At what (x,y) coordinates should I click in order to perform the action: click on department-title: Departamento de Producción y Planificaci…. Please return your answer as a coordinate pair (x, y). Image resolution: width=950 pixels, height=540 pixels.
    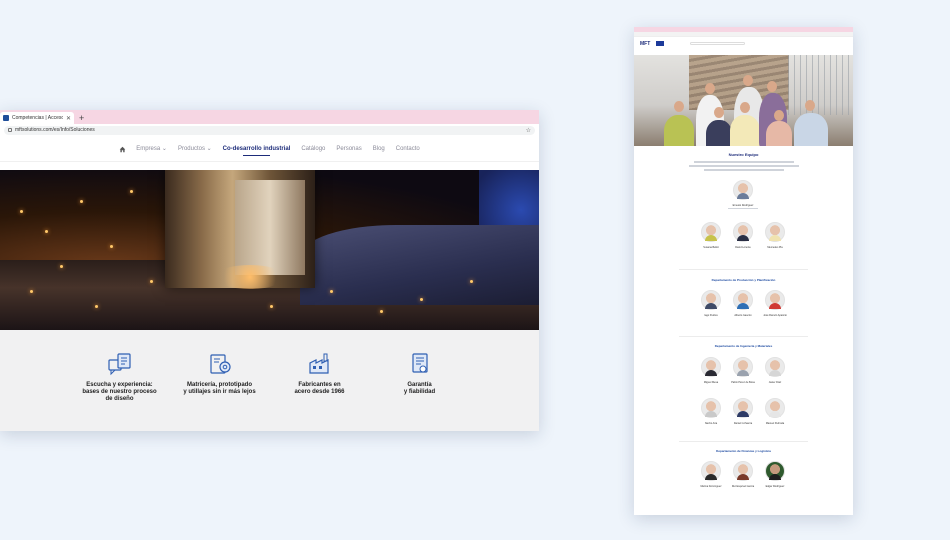
    Looking at the image, I should click on (743, 280).